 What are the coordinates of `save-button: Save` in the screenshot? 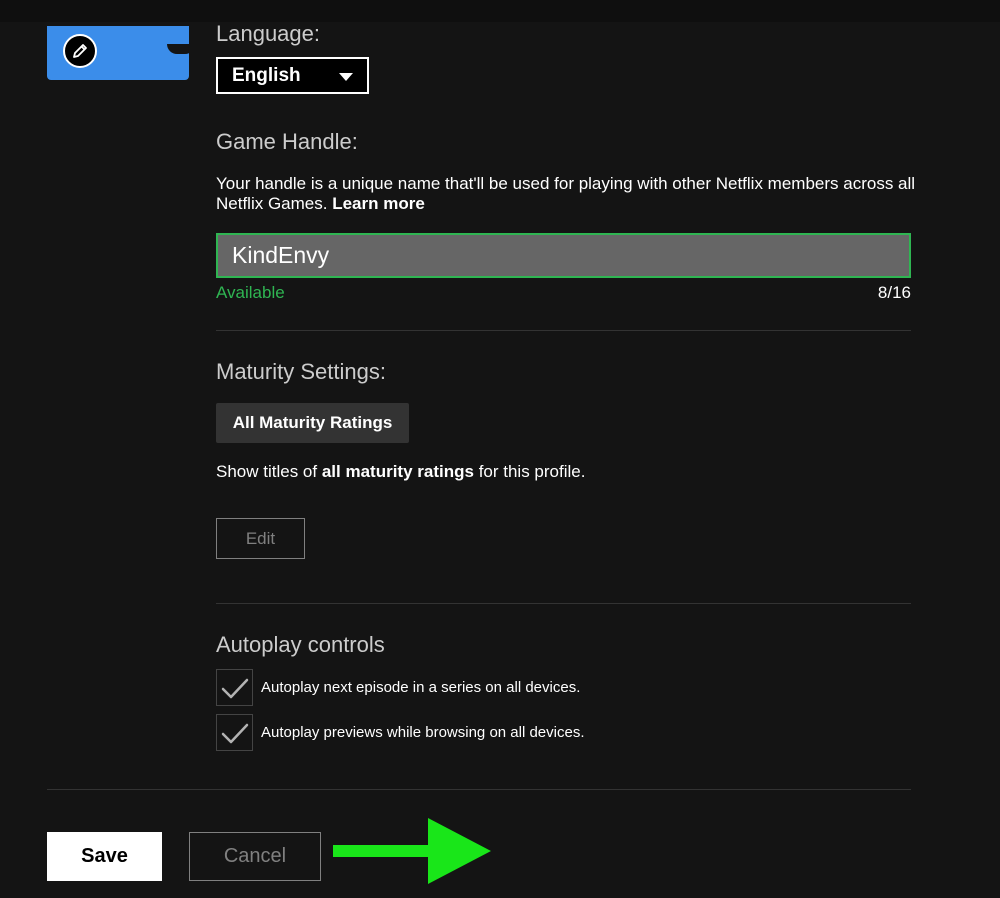 It's located at (104, 856).